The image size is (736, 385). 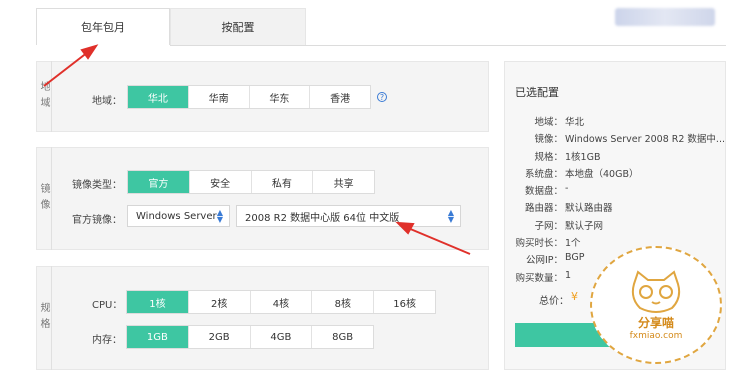 What do you see at coordinates (439, 241) in the screenshot?
I see `arrow-to-version-select` at bounding box center [439, 241].